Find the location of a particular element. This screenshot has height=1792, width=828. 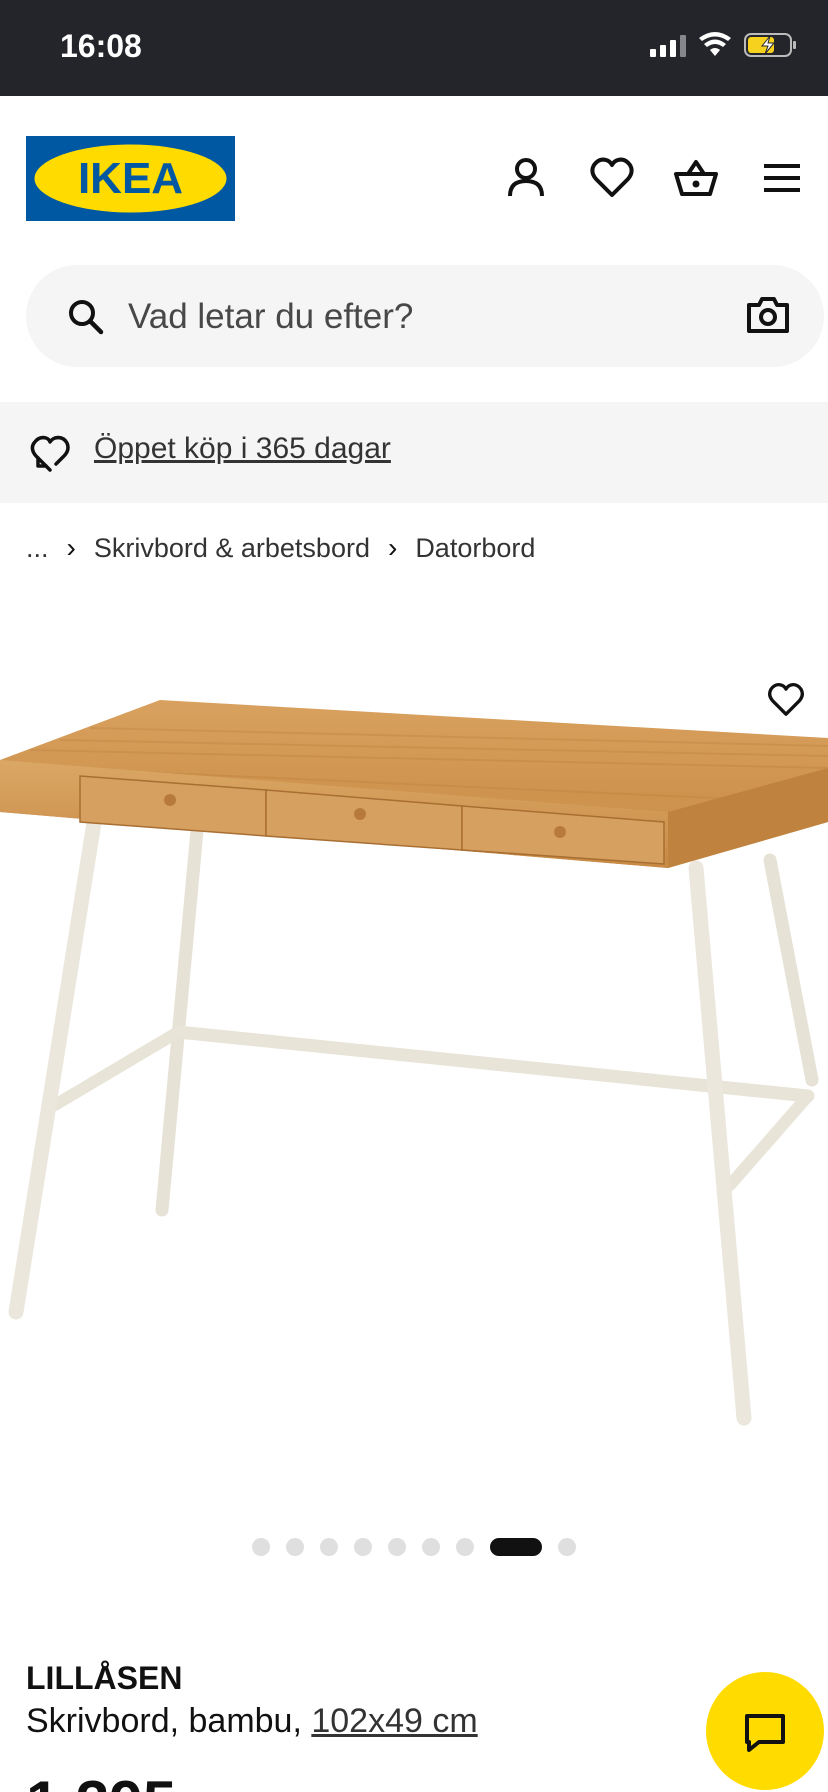

gallery-pagination is located at coordinates (414, 1547).